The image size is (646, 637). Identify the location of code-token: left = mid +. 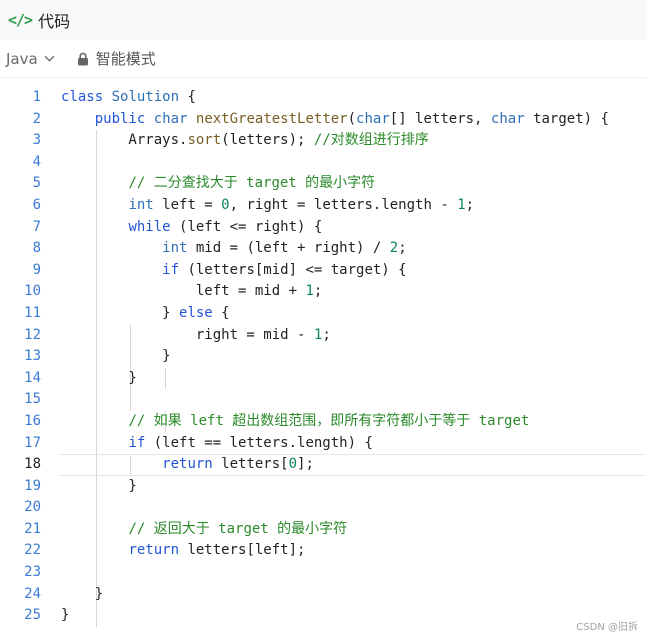
(183, 291).